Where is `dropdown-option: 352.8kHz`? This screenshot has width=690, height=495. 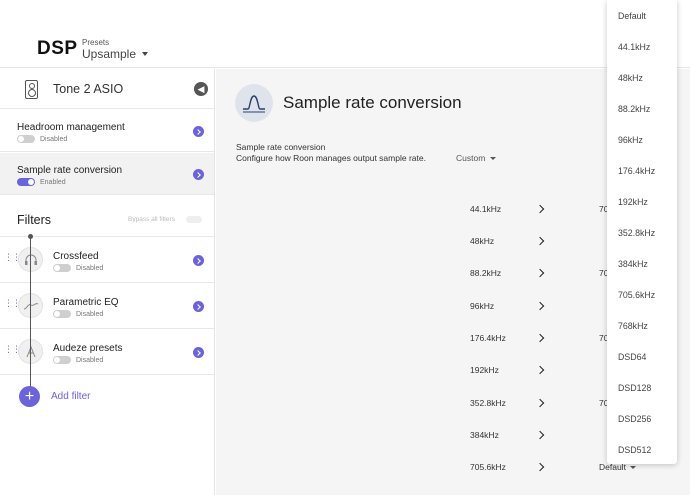 dropdown-option: 352.8kHz is located at coordinates (636, 233).